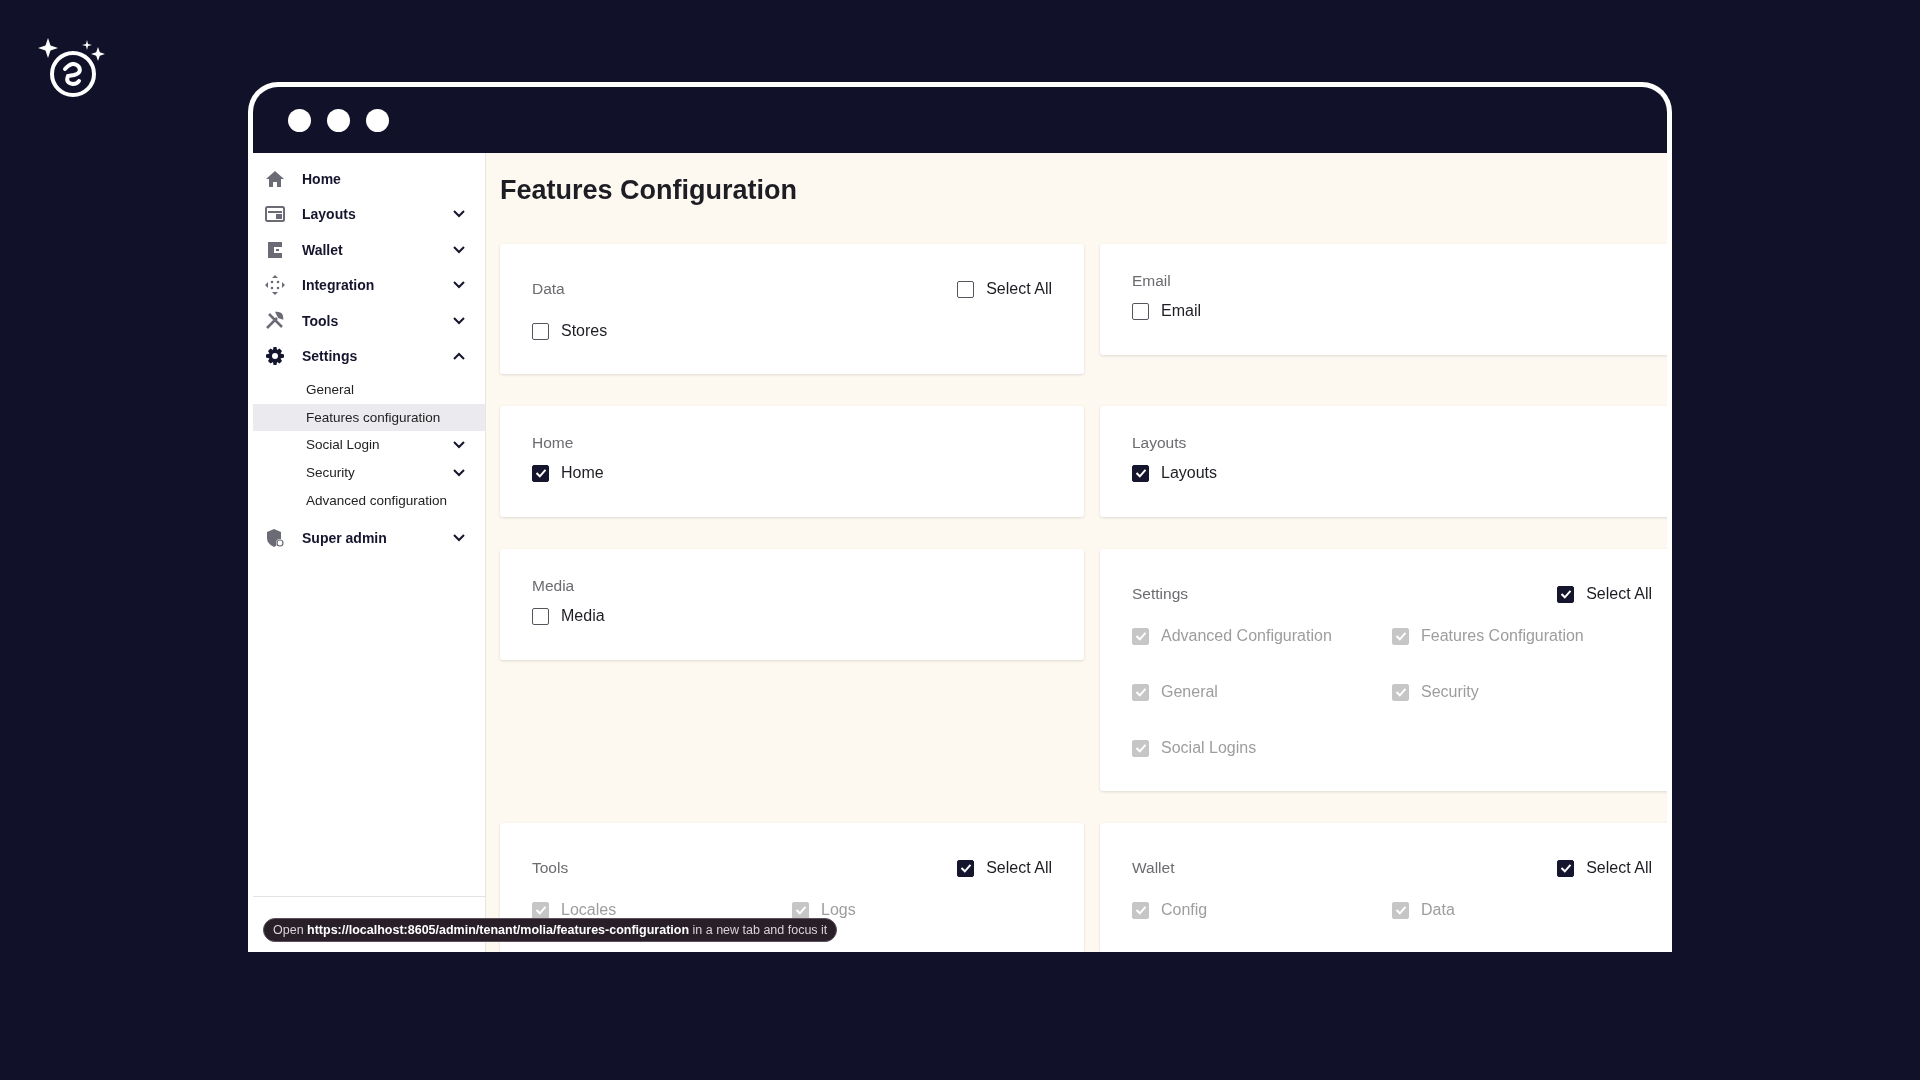 This screenshot has width=1920, height=1080. Describe the element at coordinates (369, 356) in the screenshot. I see `nav-item: Settings` at that location.